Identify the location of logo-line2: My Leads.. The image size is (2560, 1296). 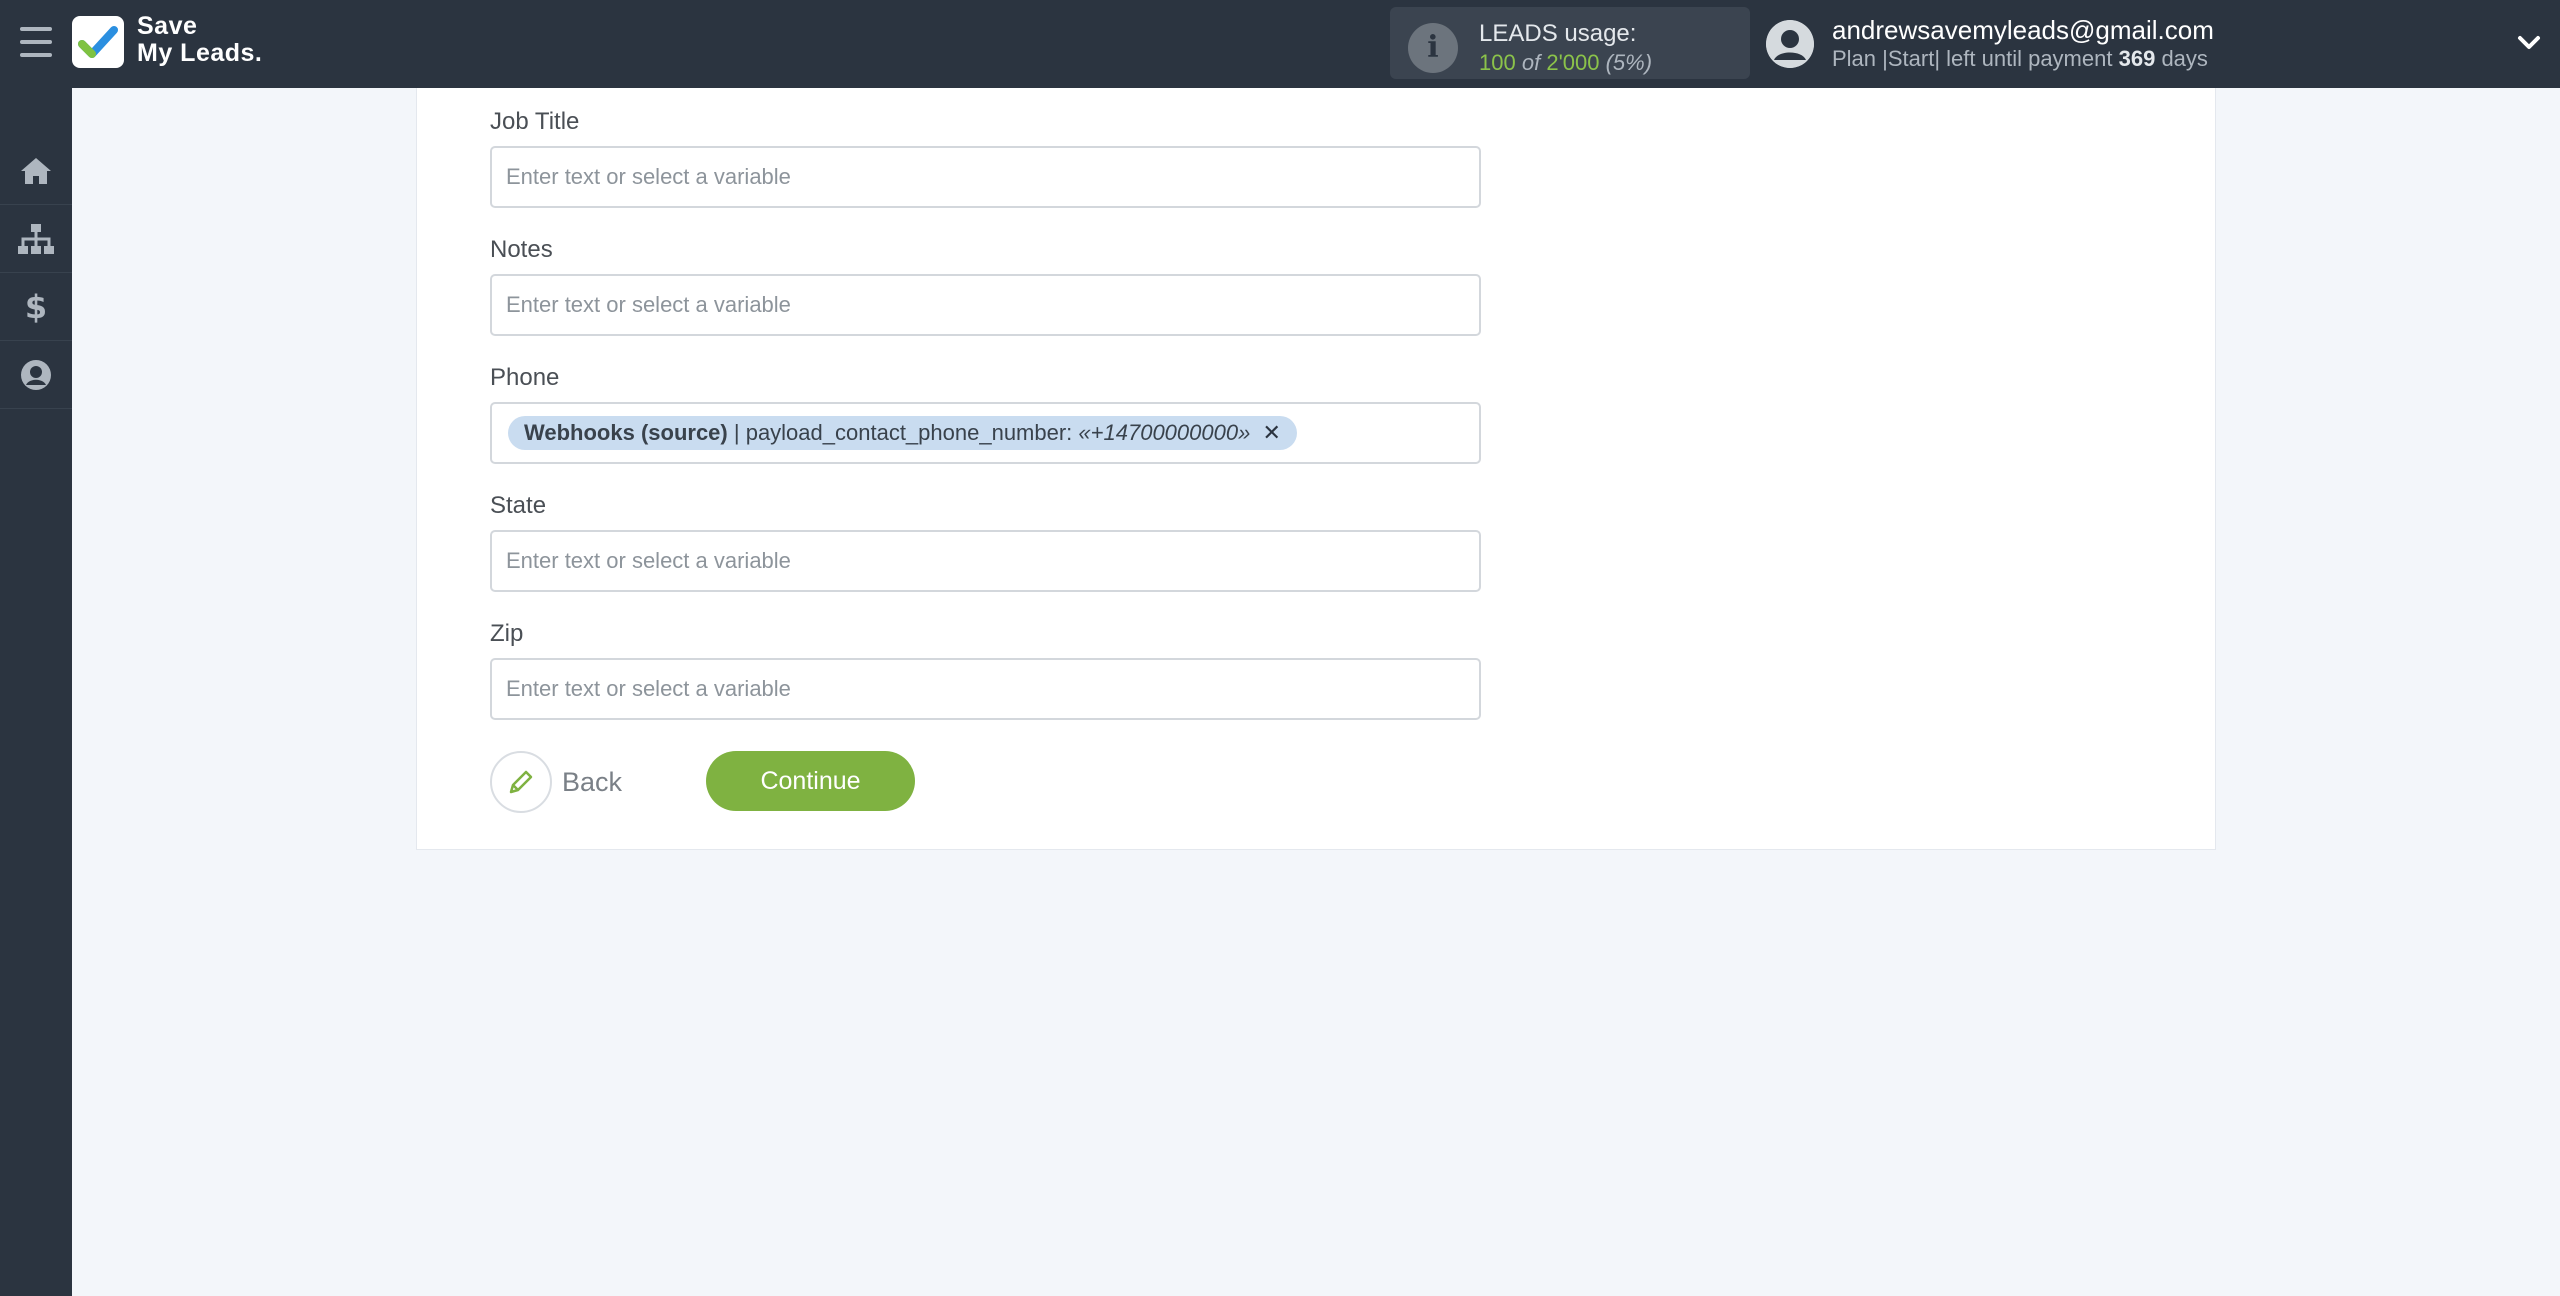
(200, 53).